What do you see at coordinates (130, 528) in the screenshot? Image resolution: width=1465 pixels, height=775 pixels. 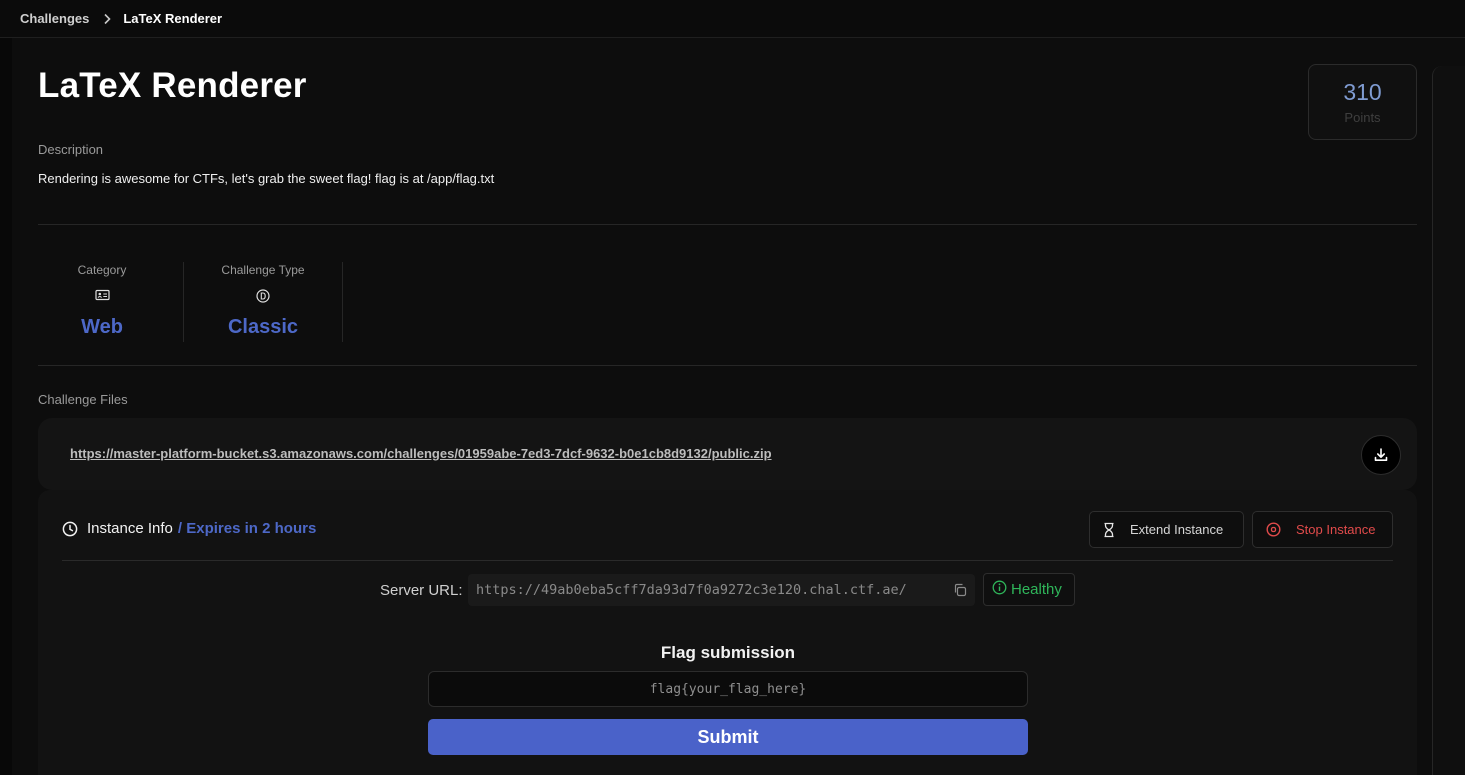 I see `instance-info-title: Instance Info` at bounding box center [130, 528].